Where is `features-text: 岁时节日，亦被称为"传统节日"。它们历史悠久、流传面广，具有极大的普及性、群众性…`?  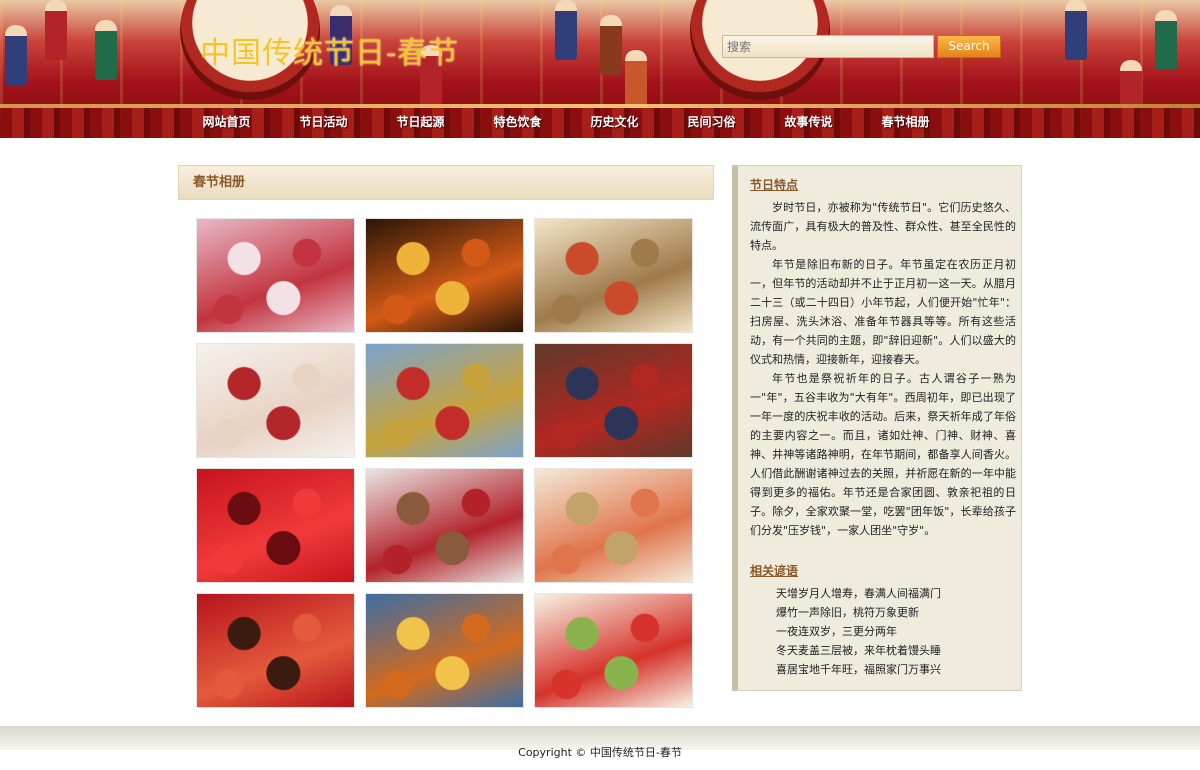 features-text: 岁时节日，亦被称为"传统节日"。它们历史悠久、流传面广，具有极大的普及性、群众性… is located at coordinates (883, 369).